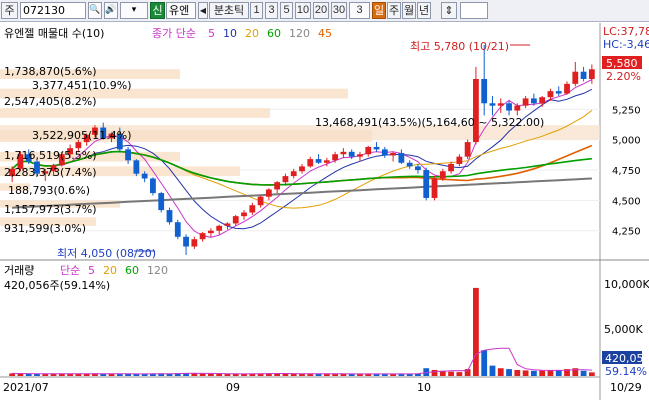  I want to click on arrow-down-button: ▾, so click(134, 10).